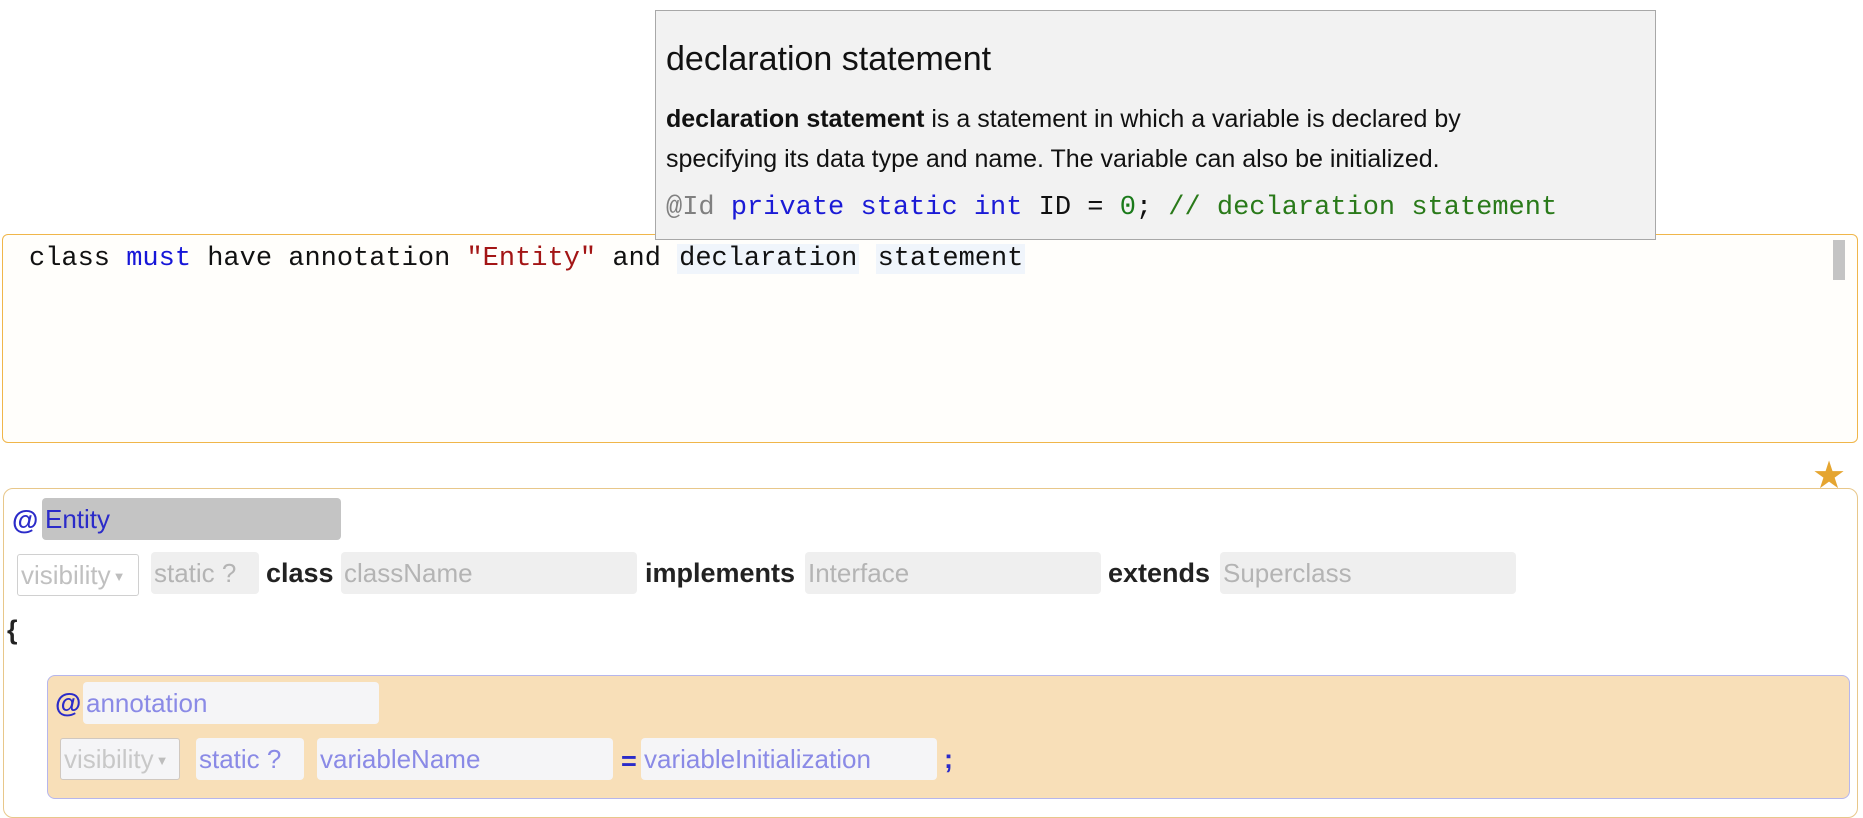  What do you see at coordinates (159, 259) in the screenshot?
I see `rule-word-must: must` at bounding box center [159, 259].